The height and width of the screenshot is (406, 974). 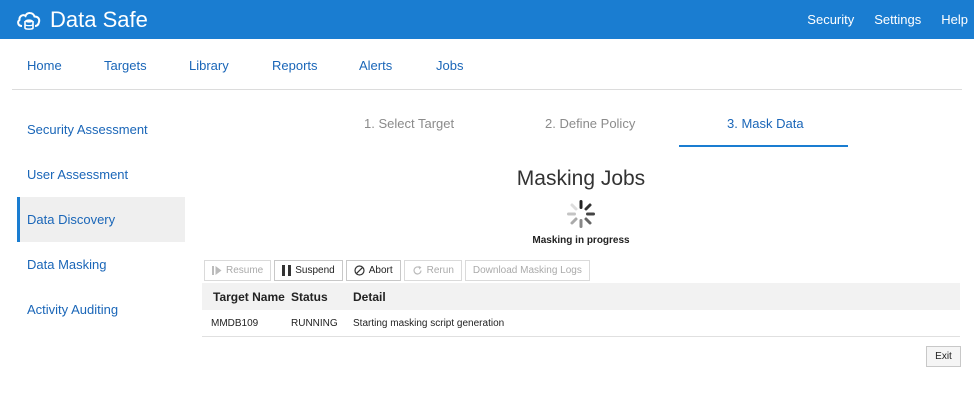 What do you see at coordinates (125, 65) in the screenshot?
I see `nav-targets: Targets` at bounding box center [125, 65].